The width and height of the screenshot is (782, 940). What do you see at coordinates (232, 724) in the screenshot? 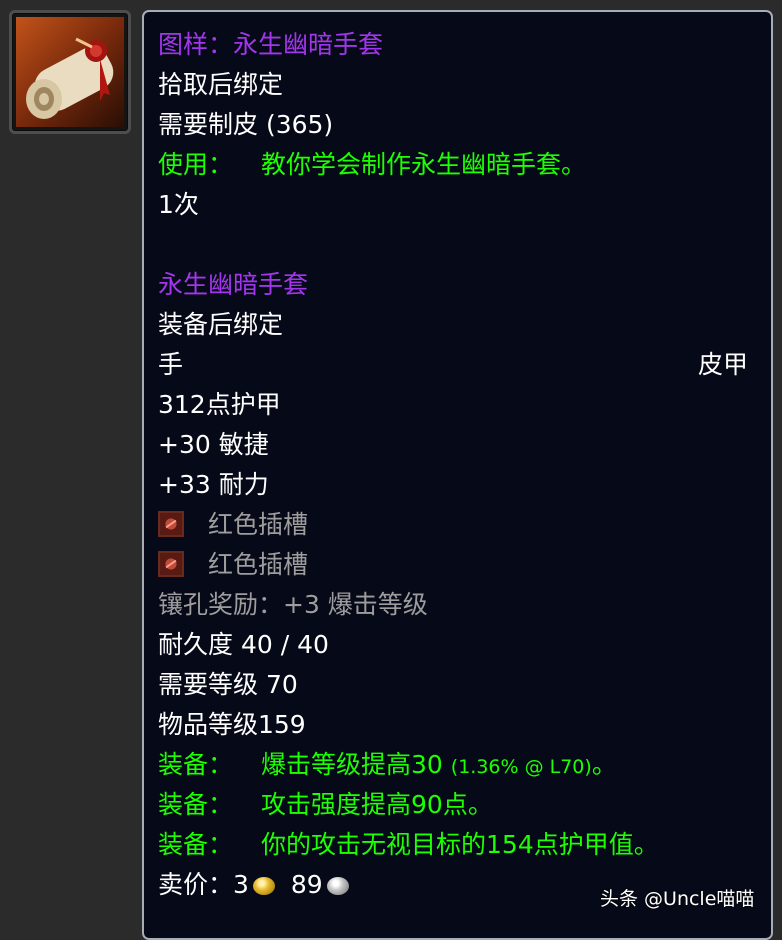
I see `item-level: 物品等级159` at bounding box center [232, 724].